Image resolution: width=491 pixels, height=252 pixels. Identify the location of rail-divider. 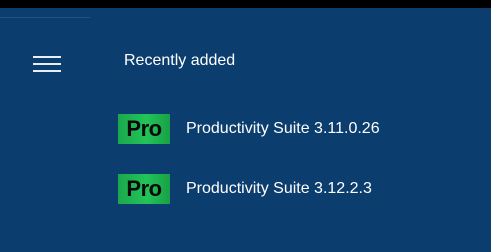
(45, 17).